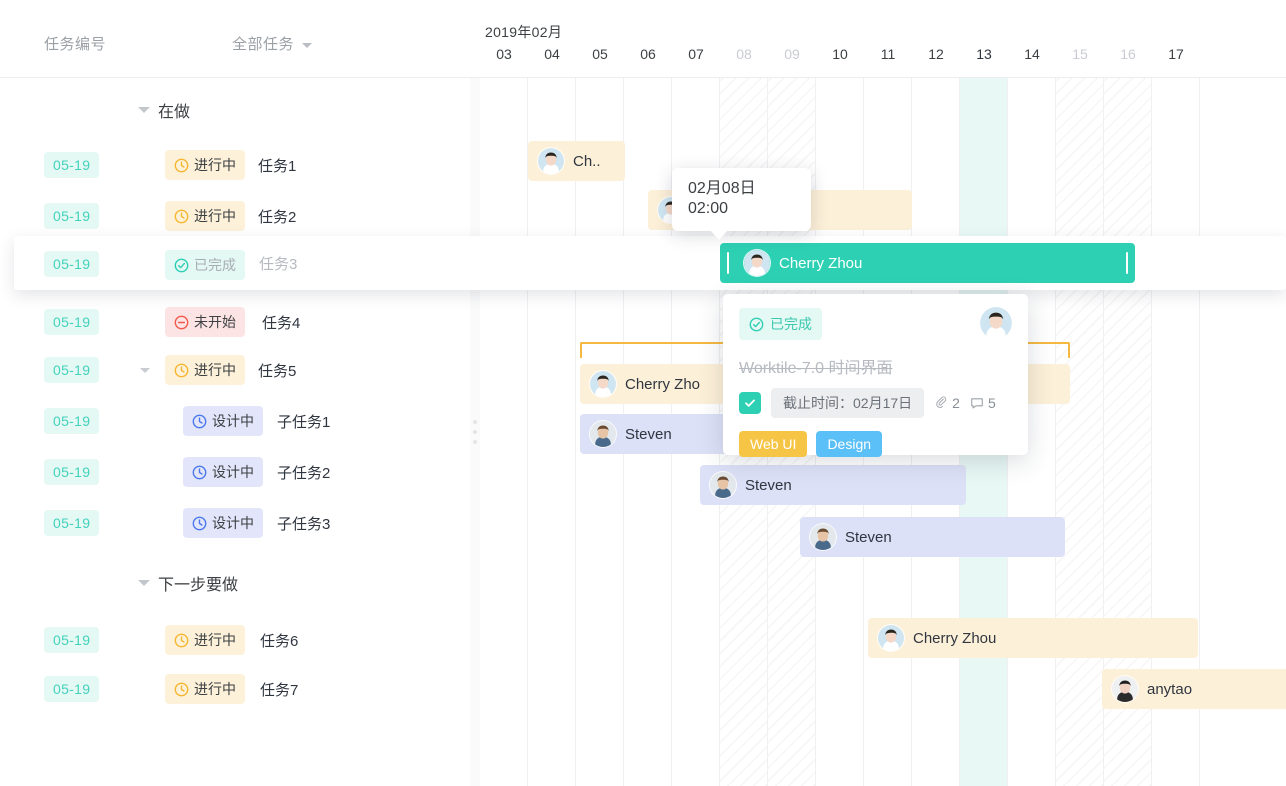 Image resolution: width=1286 pixels, height=786 pixels. What do you see at coordinates (708, 208) in the screenshot?
I see `tooltip-time: 02:00` at bounding box center [708, 208].